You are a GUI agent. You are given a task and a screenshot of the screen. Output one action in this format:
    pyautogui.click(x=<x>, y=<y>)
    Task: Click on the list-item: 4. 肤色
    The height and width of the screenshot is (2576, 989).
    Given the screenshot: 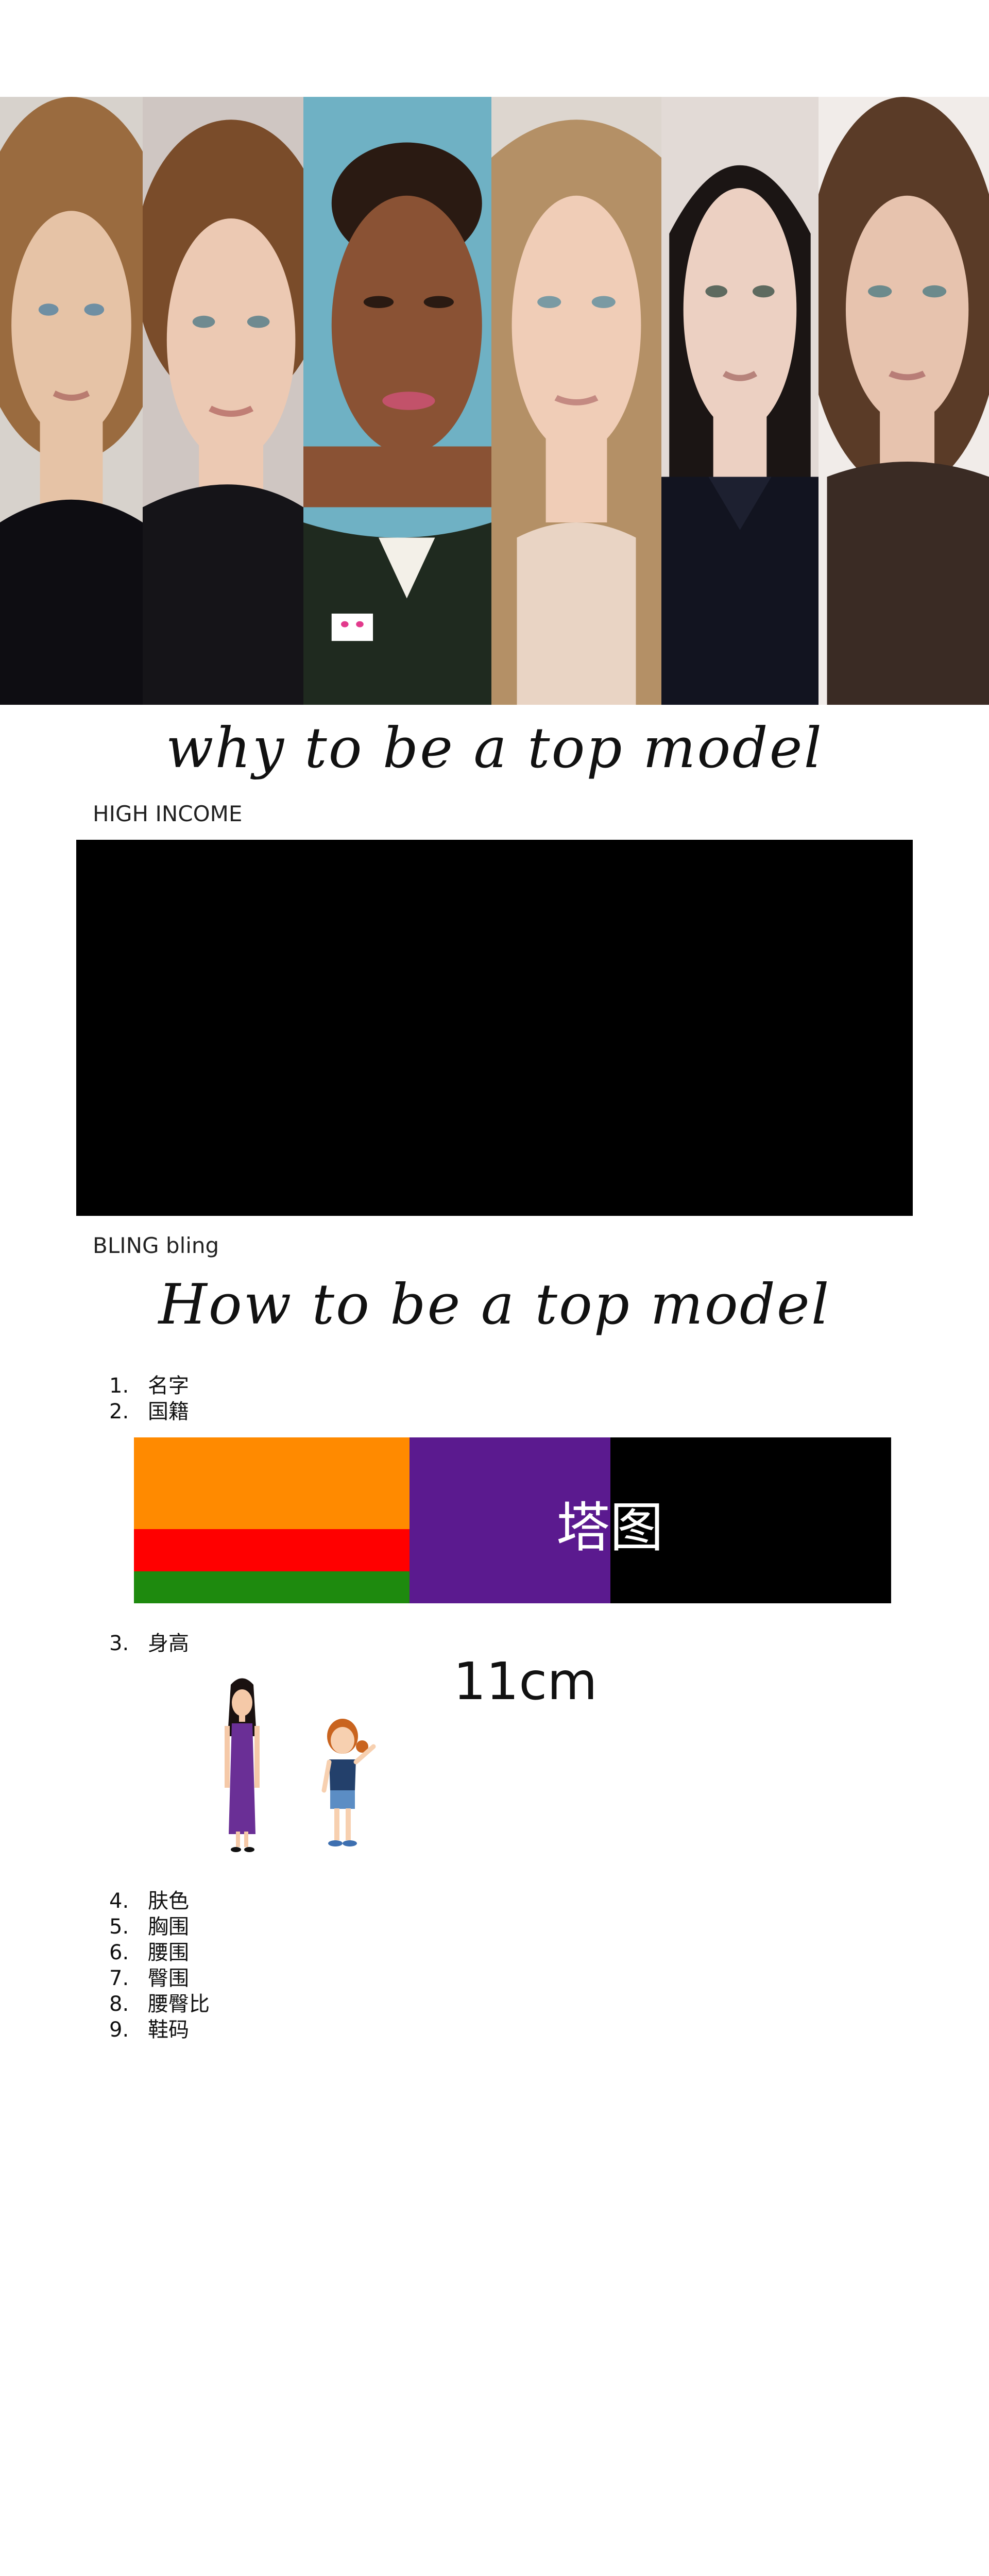 What is the action you would take?
    pyautogui.click(x=149, y=1901)
    